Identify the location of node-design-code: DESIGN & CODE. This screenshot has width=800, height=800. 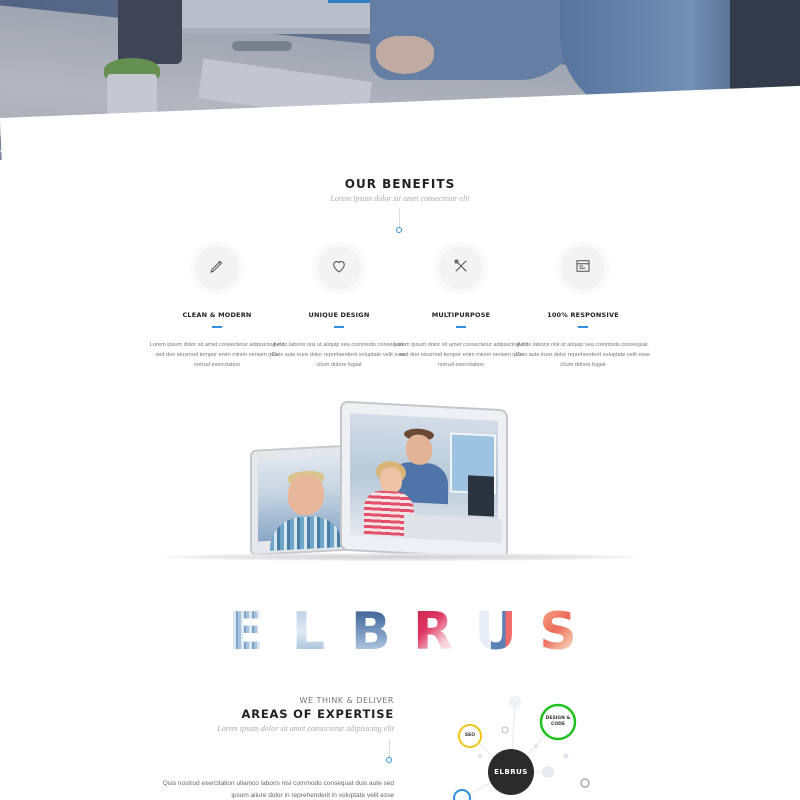
(558, 721).